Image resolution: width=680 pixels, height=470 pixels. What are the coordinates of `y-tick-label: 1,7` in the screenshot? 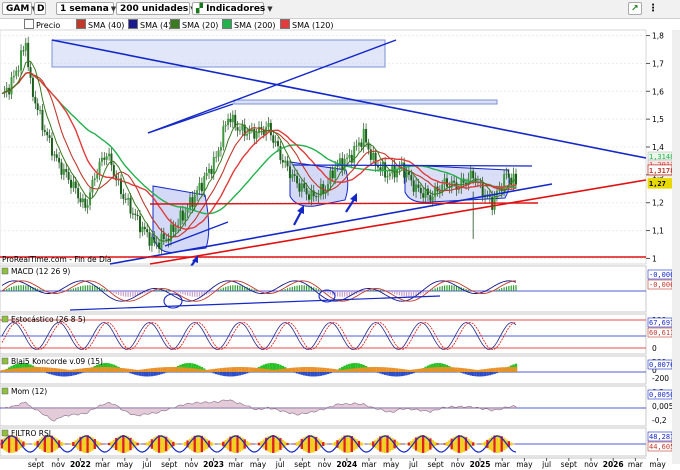 It's located at (658, 63).